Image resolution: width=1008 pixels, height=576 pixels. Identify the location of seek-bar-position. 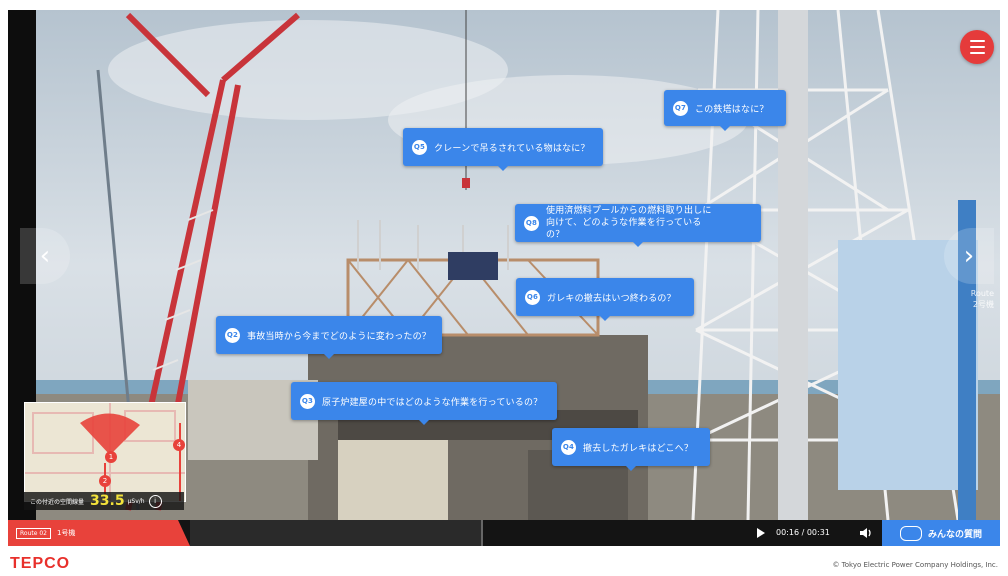
(482, 533).